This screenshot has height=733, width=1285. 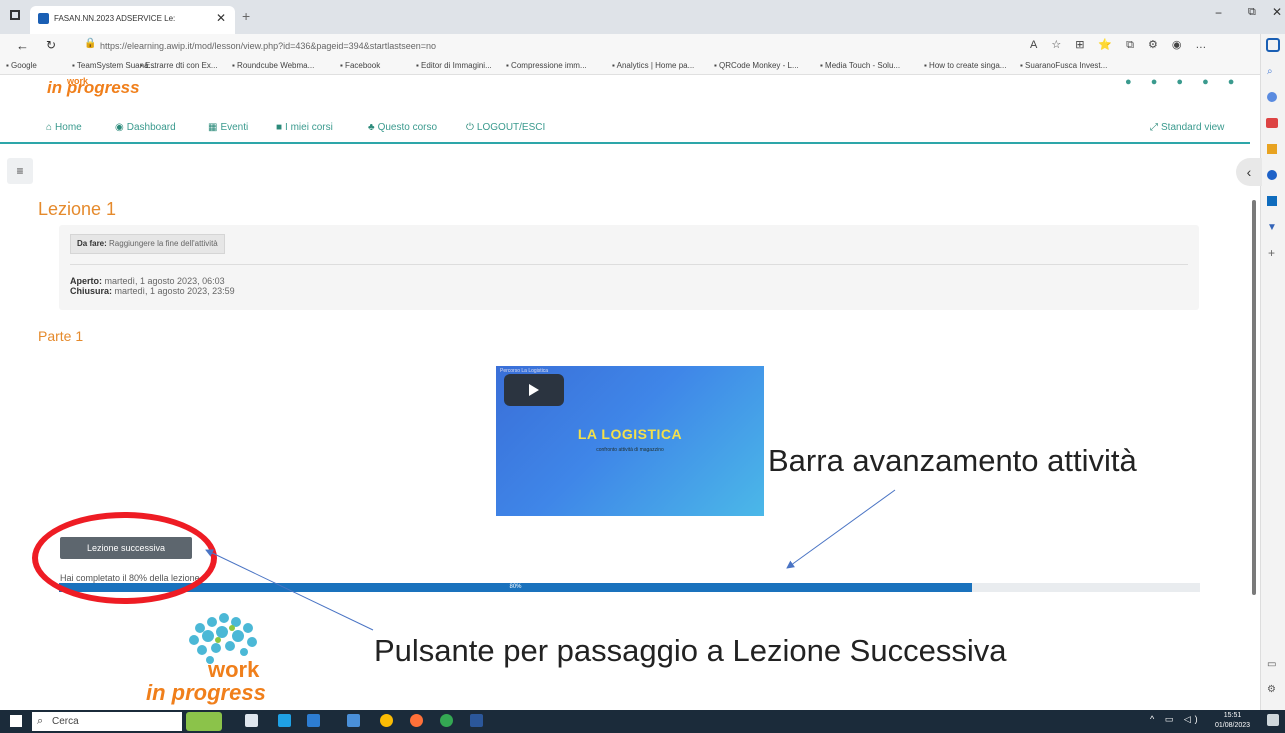 I want to click on favicon-icon, so click(x=43, y=18).